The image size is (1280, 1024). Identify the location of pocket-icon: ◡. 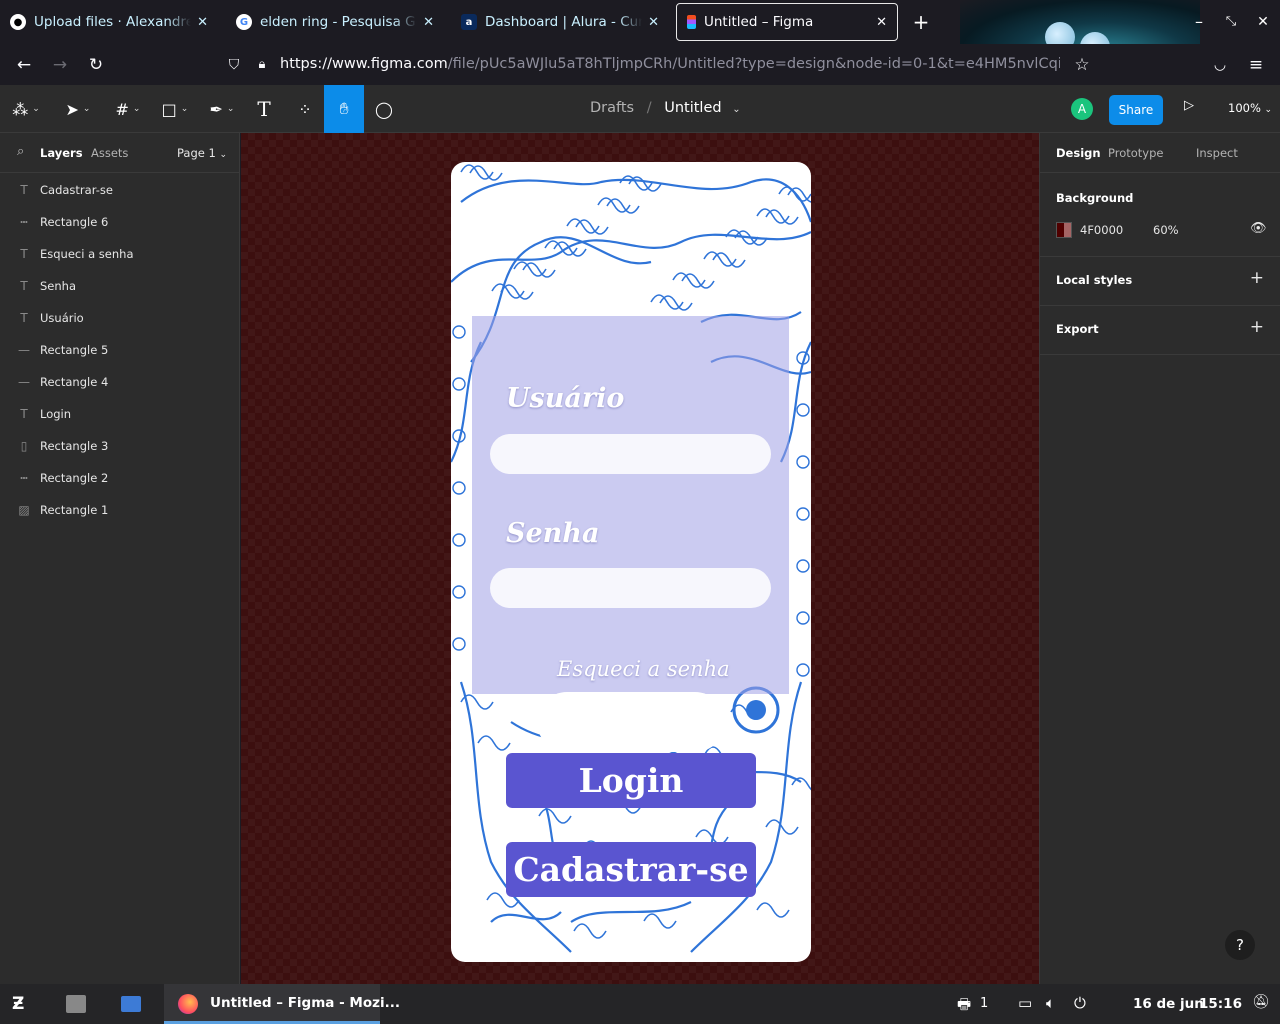
(1220, 65).